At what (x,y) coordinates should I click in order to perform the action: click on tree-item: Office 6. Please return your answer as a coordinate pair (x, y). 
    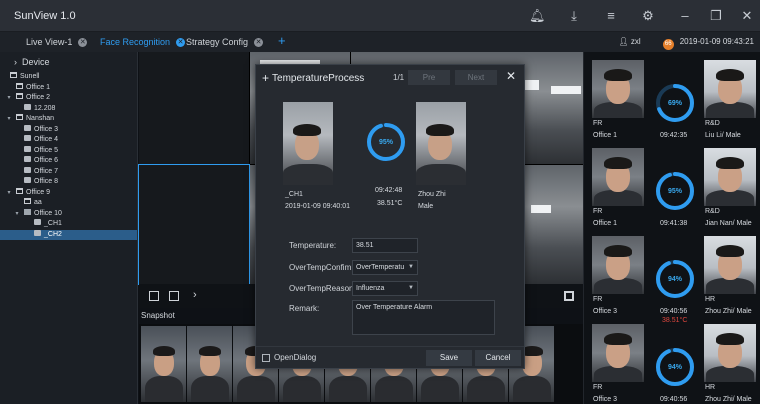
    Looking at the image, I should click on (68, 161).